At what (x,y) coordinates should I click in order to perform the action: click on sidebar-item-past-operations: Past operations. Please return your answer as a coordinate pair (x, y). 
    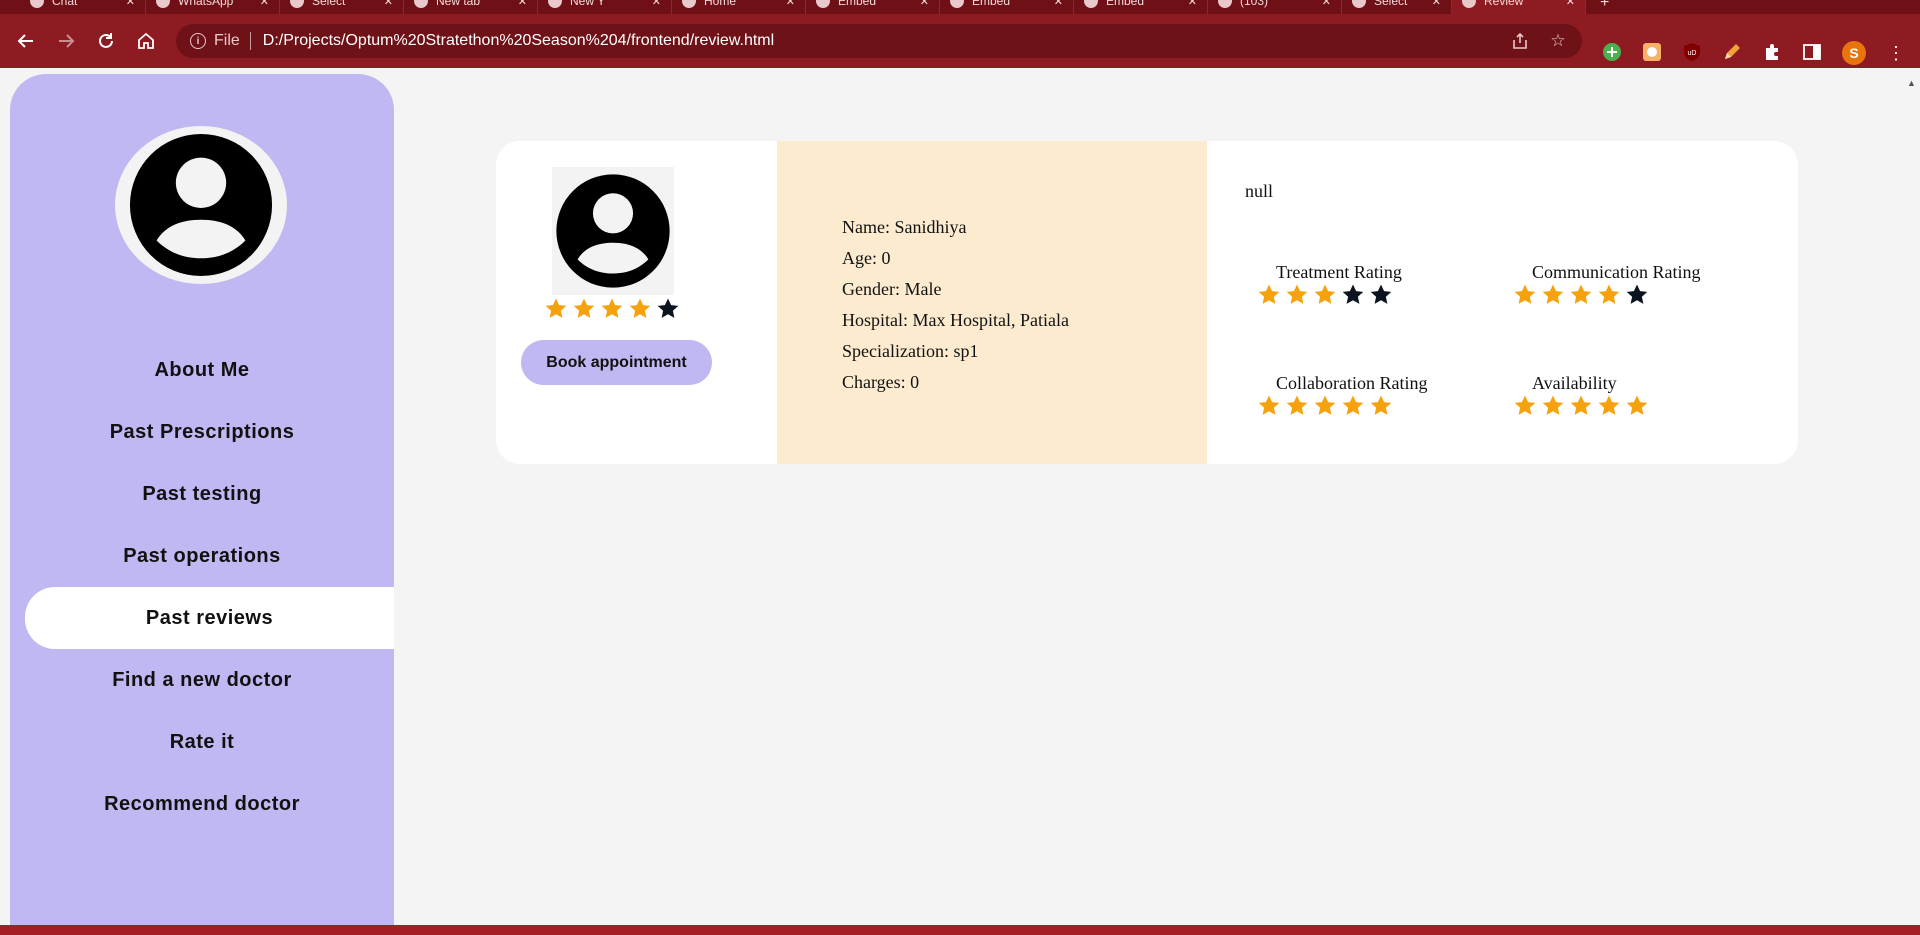
    Looking at the image, I should click on (202, 556).